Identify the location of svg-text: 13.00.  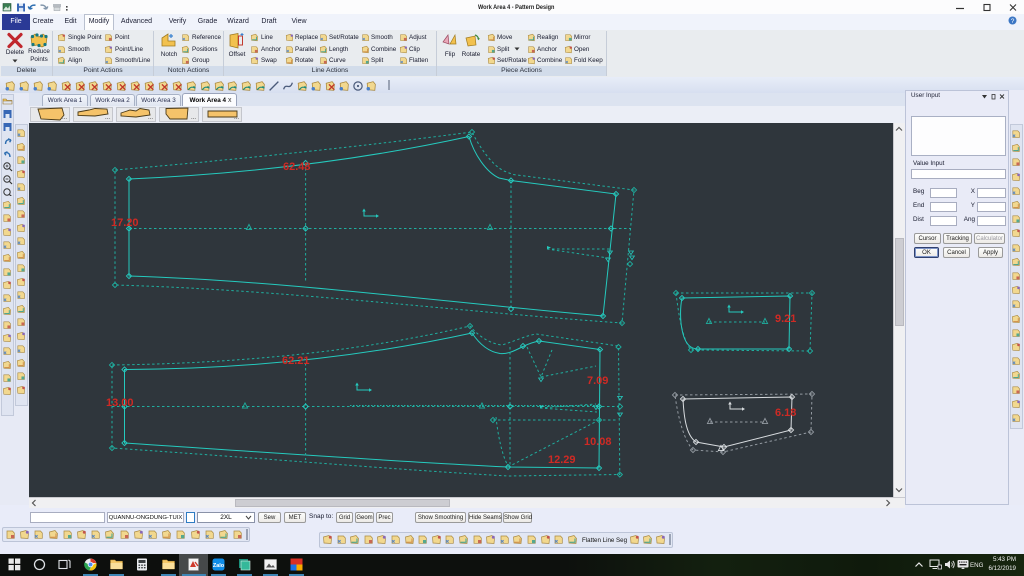
(120, 403).